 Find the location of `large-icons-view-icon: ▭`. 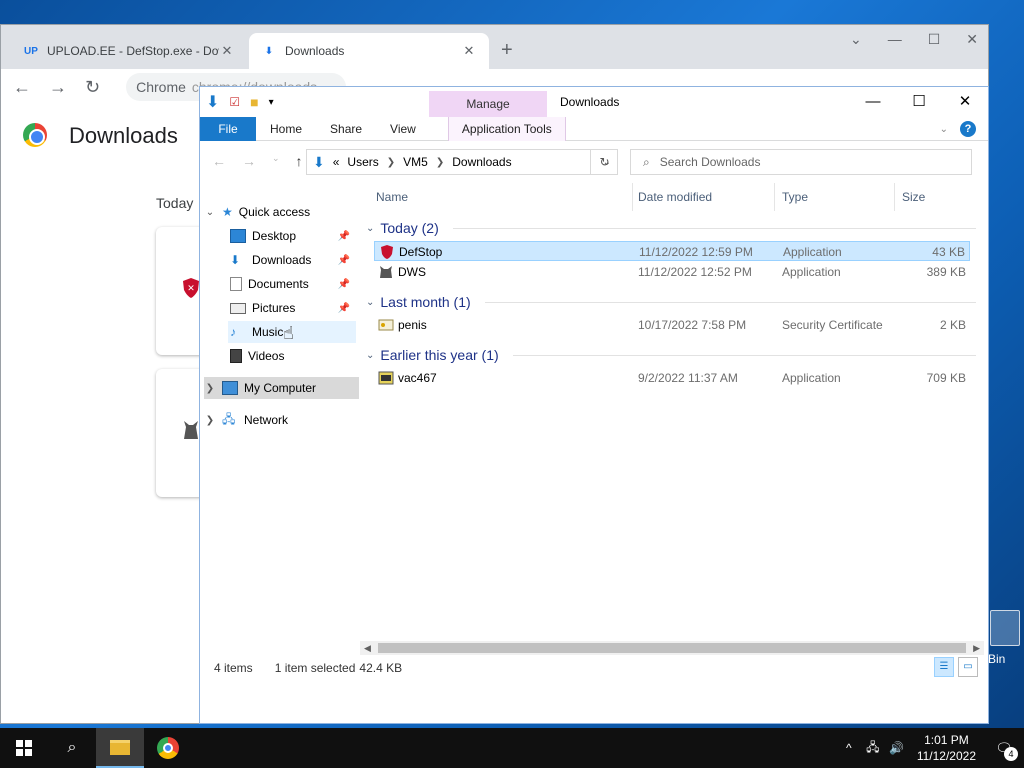

large-icons-view-icon: ▭ is located at coordinates (968, 667).